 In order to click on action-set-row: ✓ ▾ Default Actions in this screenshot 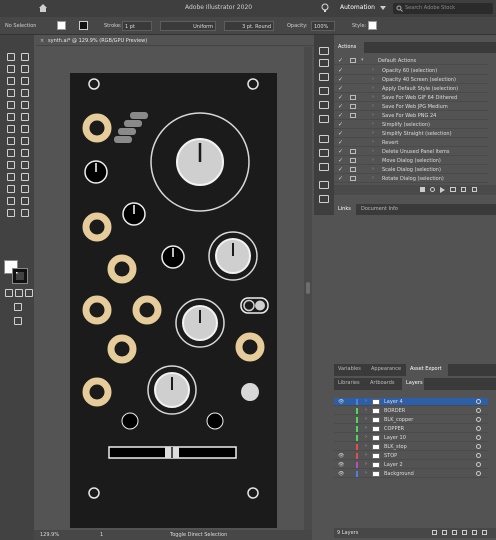, I will do `click(411, 60)`.